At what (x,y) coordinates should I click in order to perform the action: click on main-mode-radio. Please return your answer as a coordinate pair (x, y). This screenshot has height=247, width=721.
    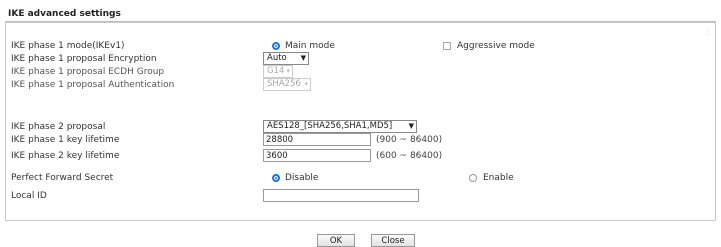
    Looking at the image, I should click on (276, 46).